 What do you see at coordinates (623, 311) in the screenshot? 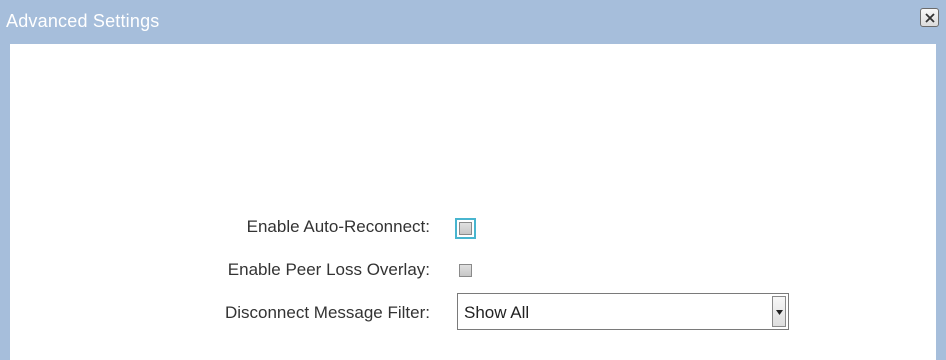
I see `disconnect-filter-select: Show All` at bounding box center [623, 311].